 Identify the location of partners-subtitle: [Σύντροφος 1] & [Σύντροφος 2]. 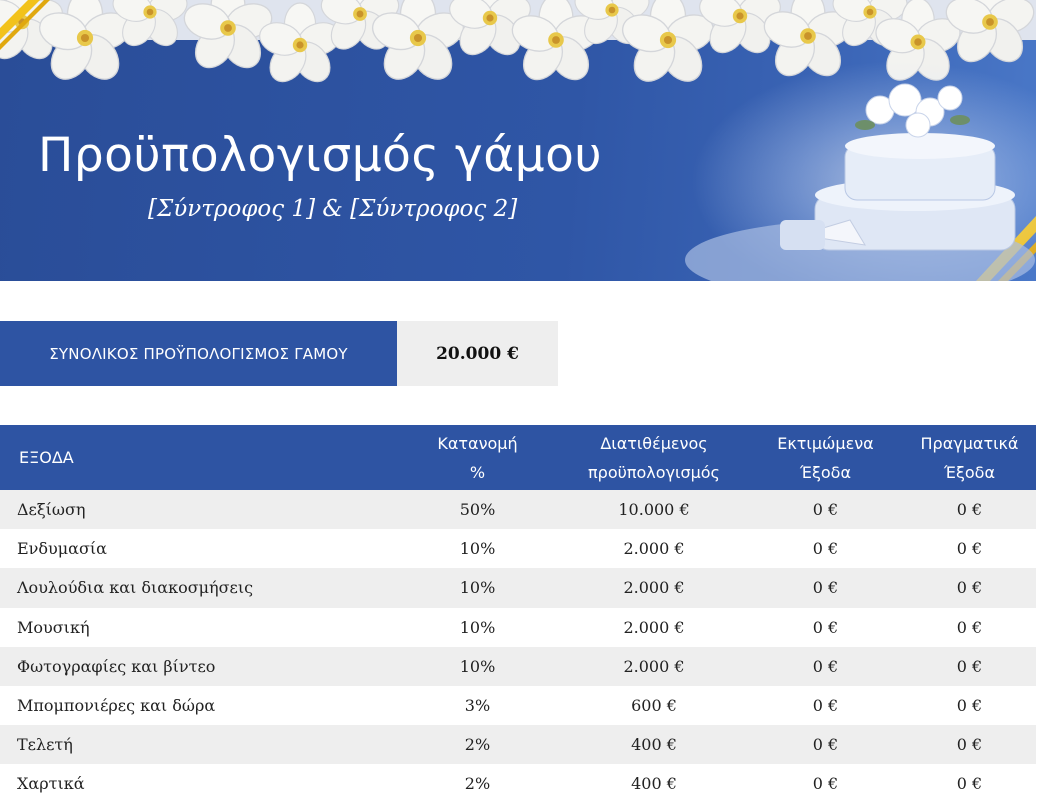
(332, 209).